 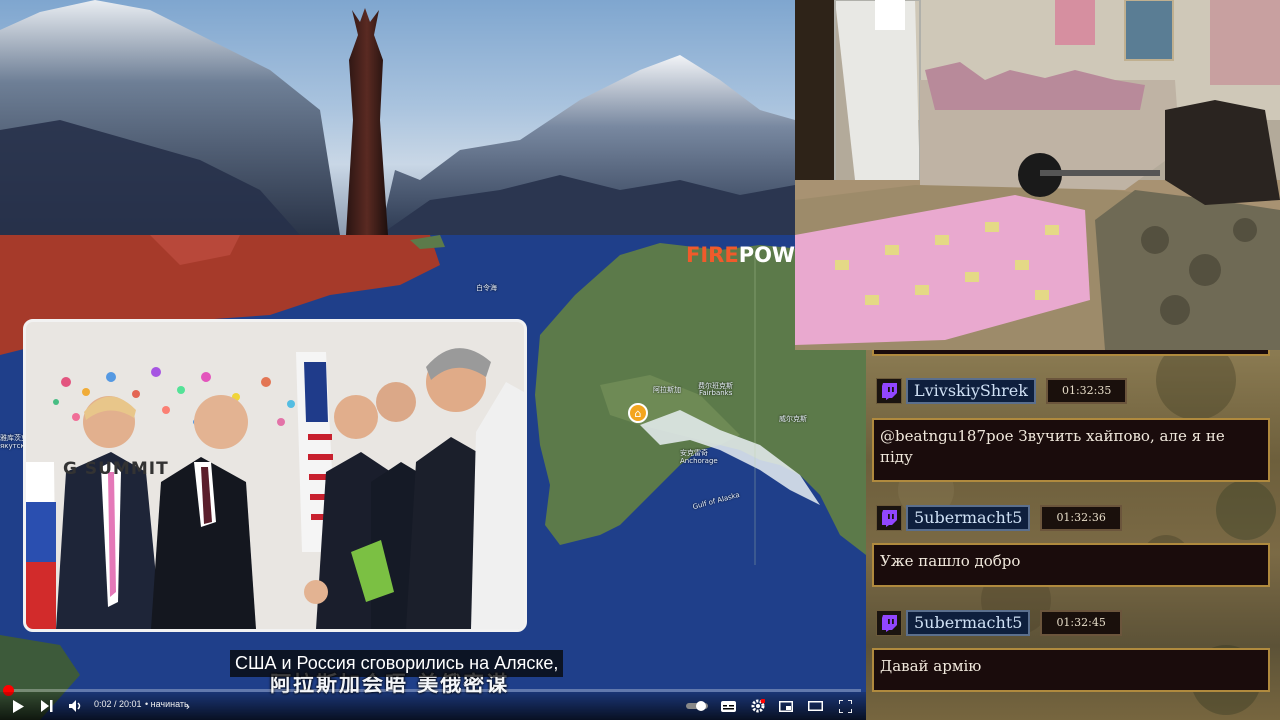 What do you see at coordinates (1081, 518) in the screenshot?
I see `chat-timestamp: 01:32:36` at bounding box center [1081, 518].